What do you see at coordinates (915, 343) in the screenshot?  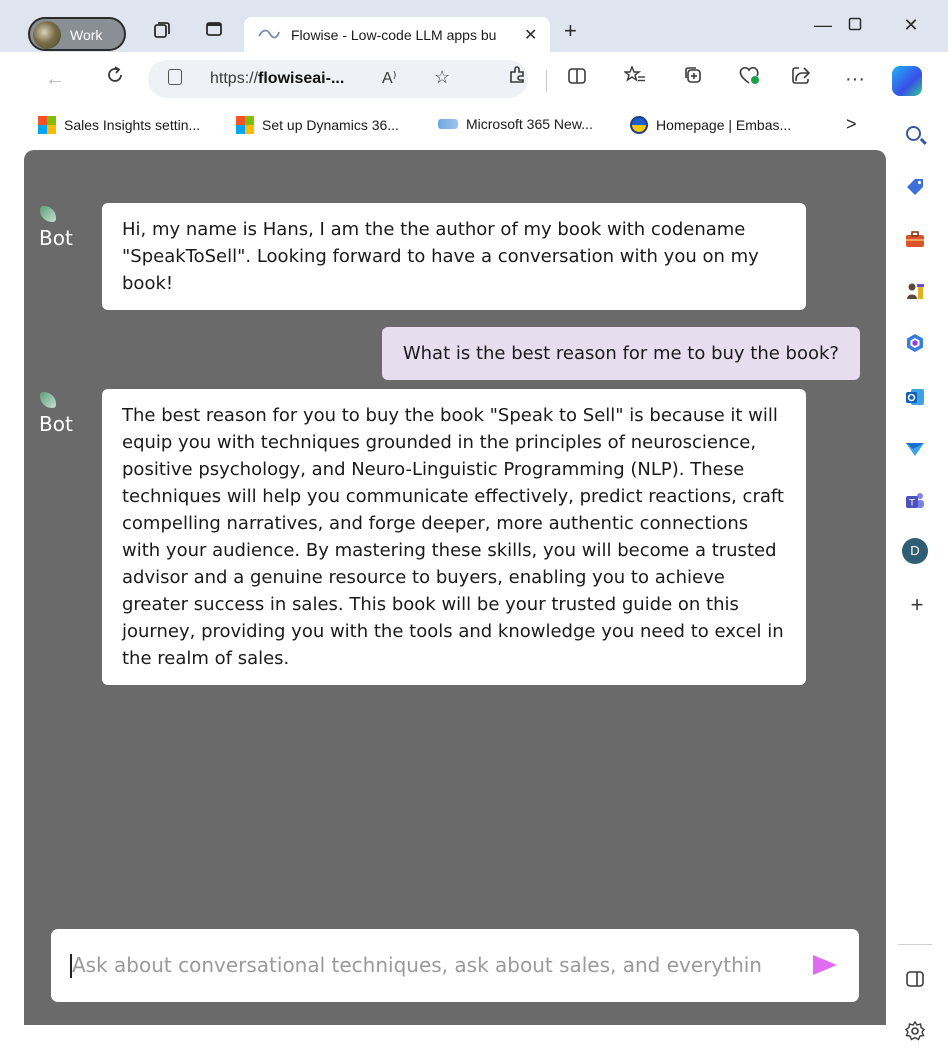 I see `microsoft365-icon` at bounding box center [915, 343].